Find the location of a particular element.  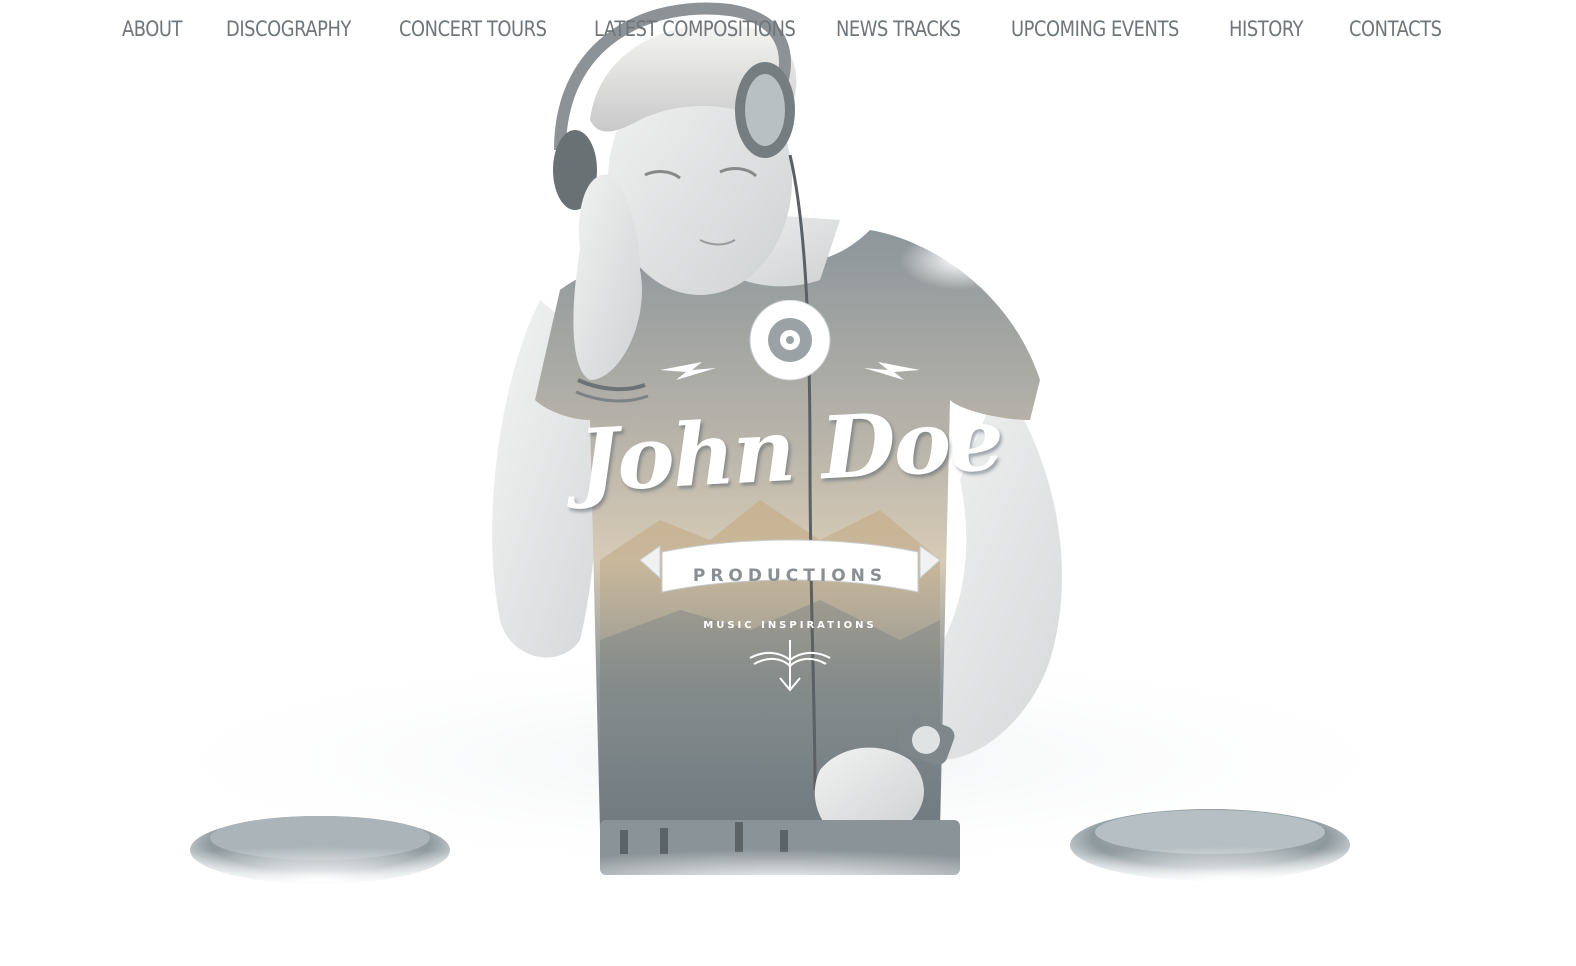

nav-link-concert-tours: CONCERT TOURS is located at coordinates (473, 29).